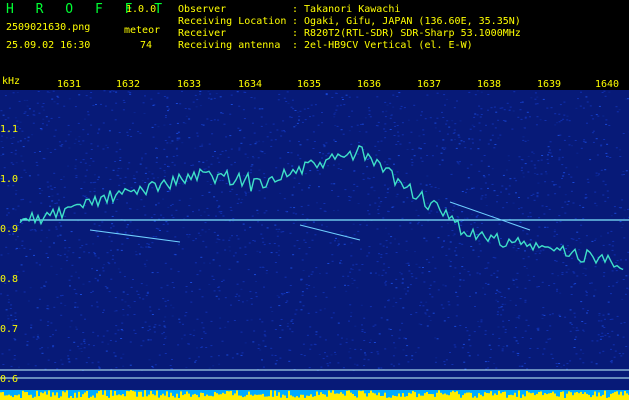 Image resolution: width=629 pixels, height=400 pixels. Describe the element at coordinates (607, 84) in the screenshot. I see `x-tick: 1640` at that location.